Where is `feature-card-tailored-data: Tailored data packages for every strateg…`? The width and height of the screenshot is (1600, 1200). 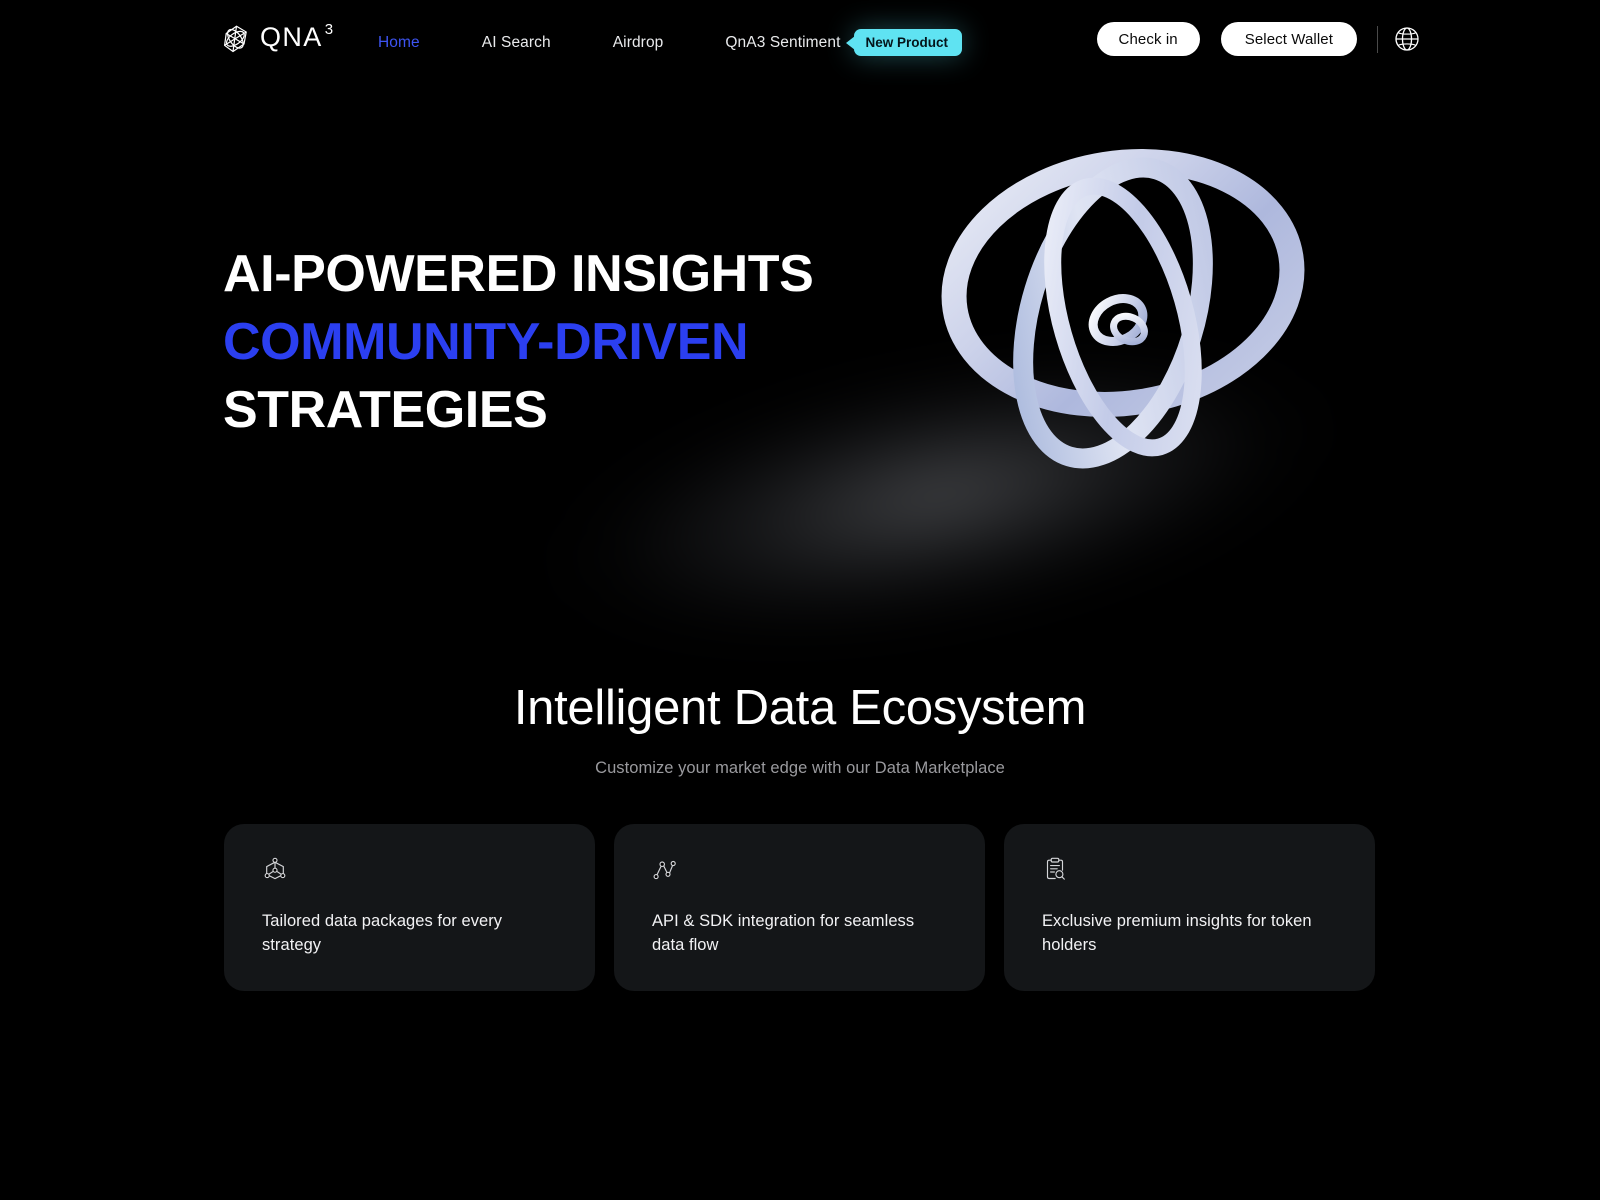 feature-card-tailored-data: Tailored data packages for every strateg… is located at coordinates (409, 907).